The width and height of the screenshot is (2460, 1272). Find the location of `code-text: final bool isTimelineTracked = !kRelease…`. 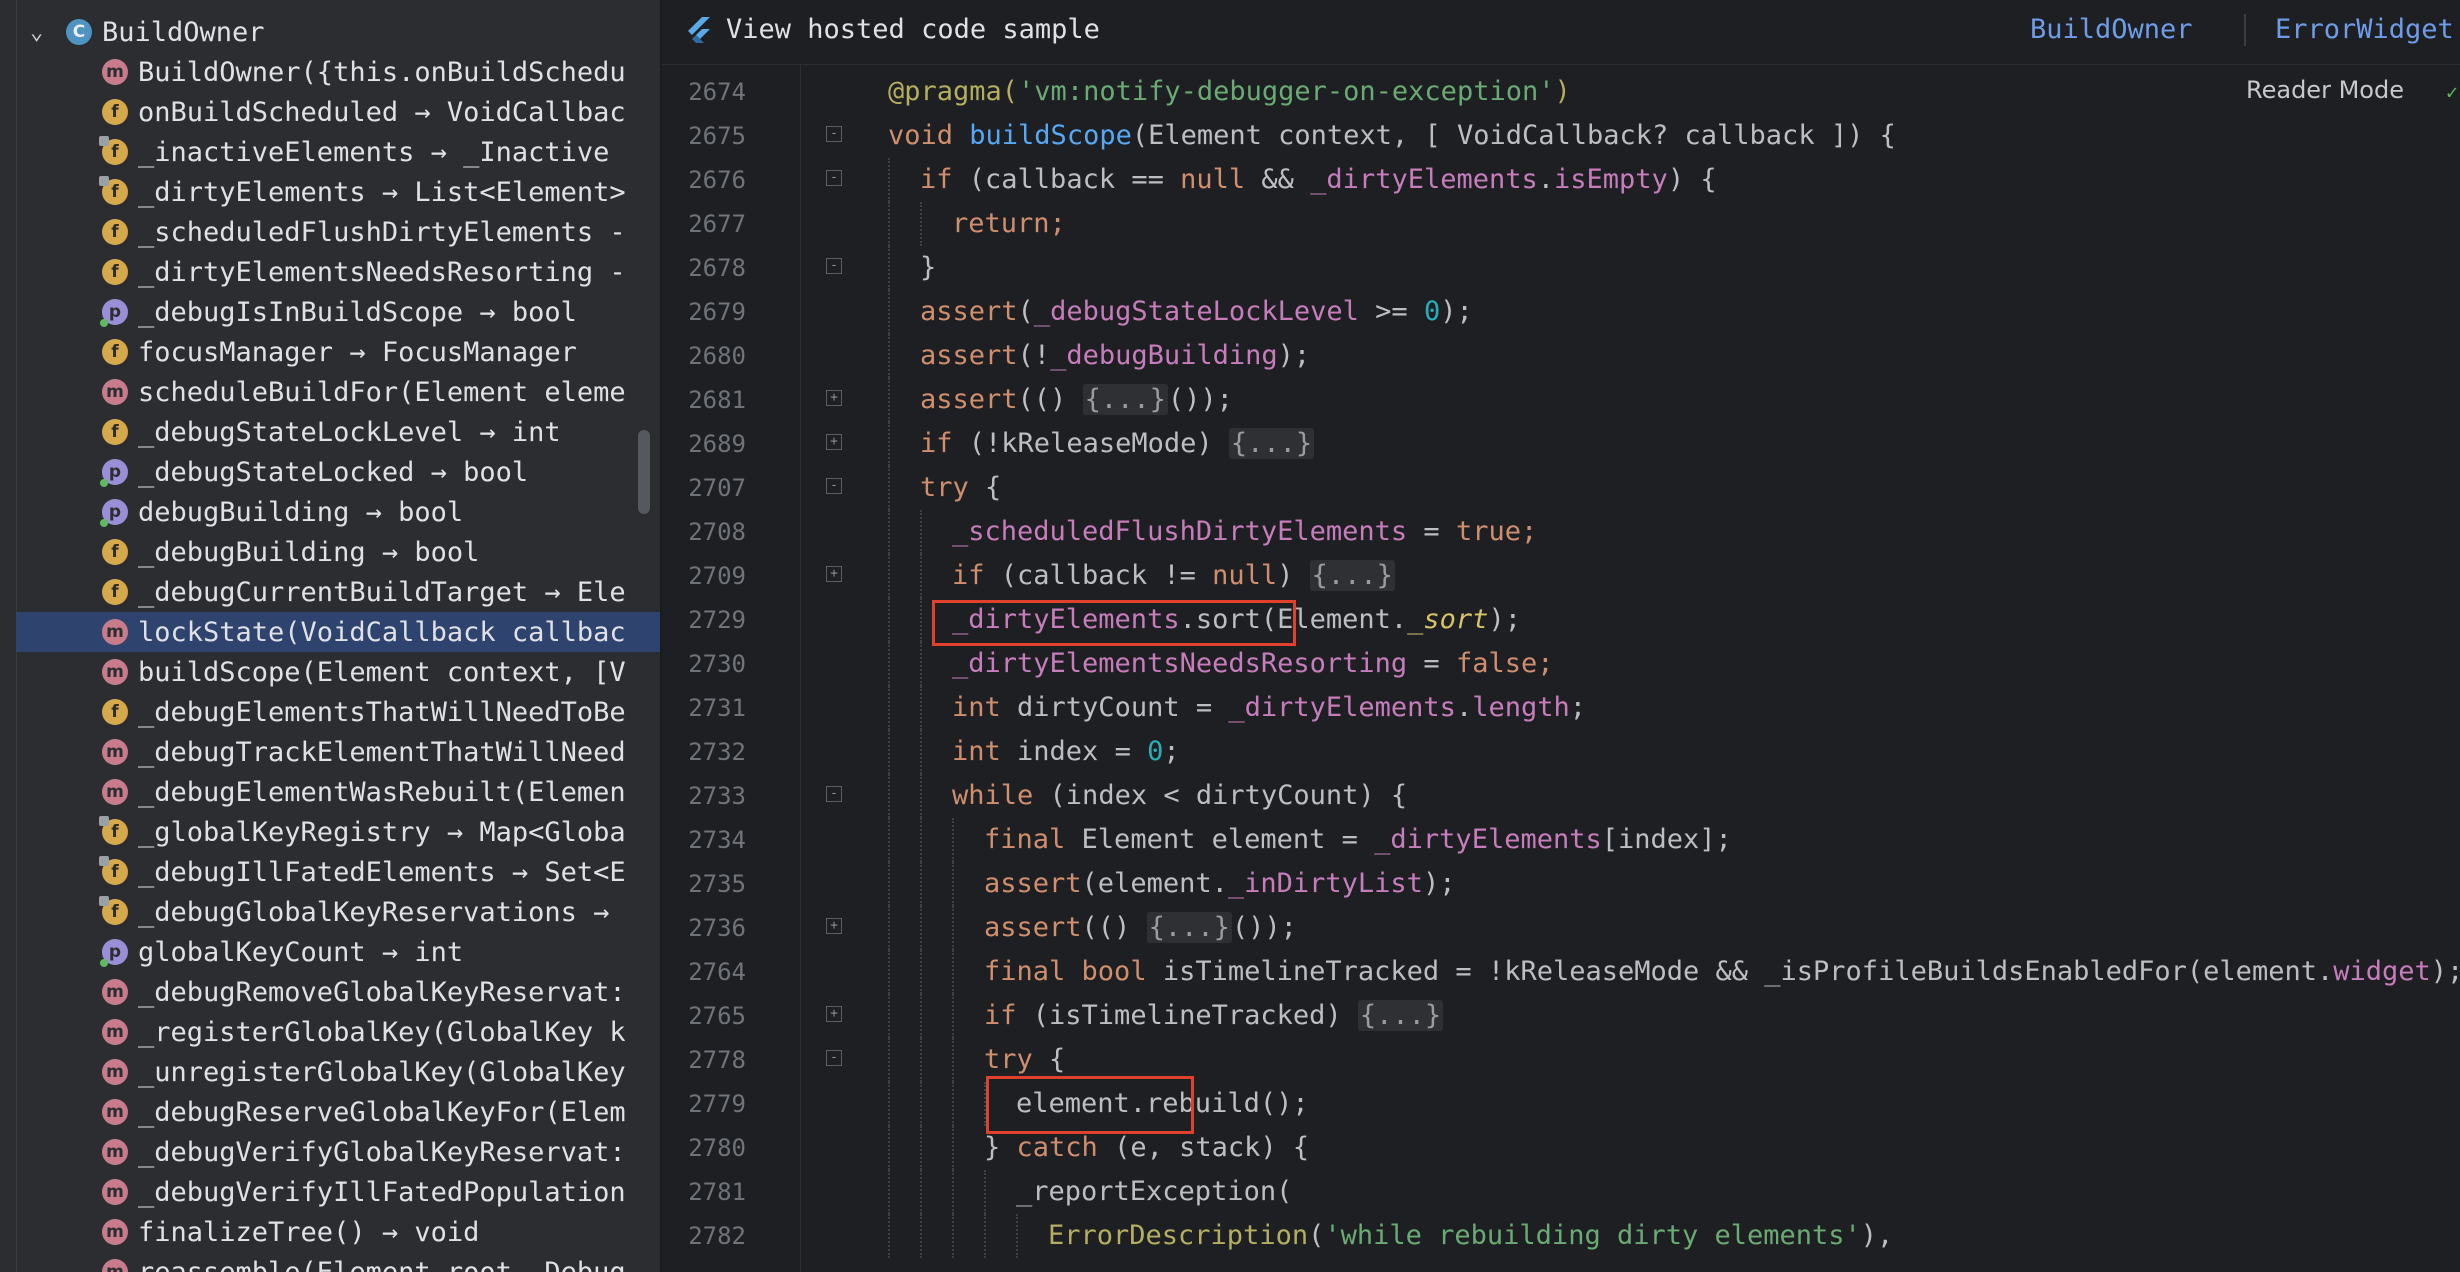

code-text: final bool isTimelineTracked = !kRelease… is located at coordinates (1722, 972).